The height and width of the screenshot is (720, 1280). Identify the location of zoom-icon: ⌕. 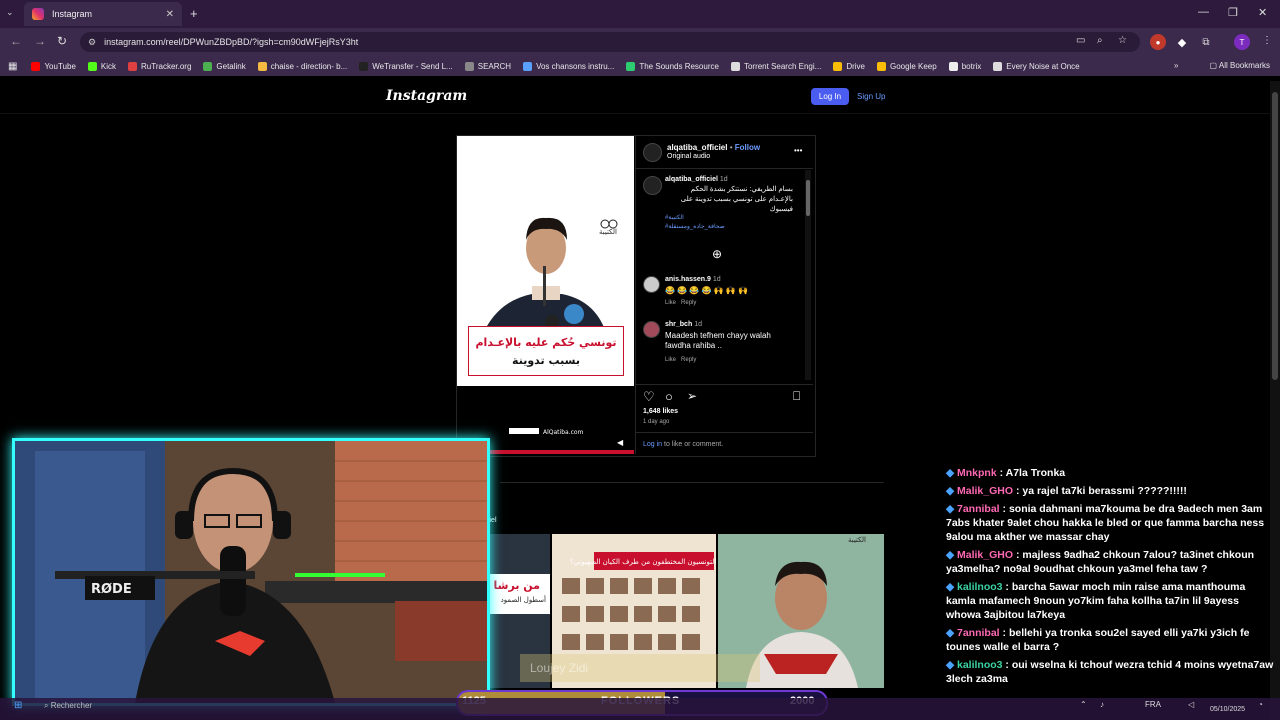
(1100, 40).